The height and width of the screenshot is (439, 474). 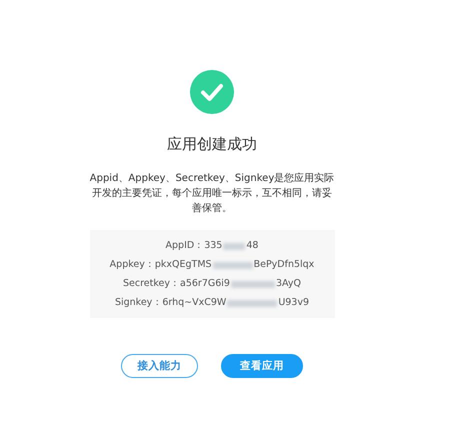 What do you see at coordinates (132, 265) in the screenshot?
I see `credential-label: Appkey：` at bounding box center [132, 265].